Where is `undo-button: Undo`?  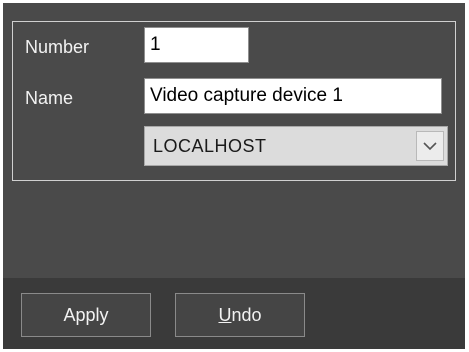 undo-button: Undo is located at coordinates (240, 315).